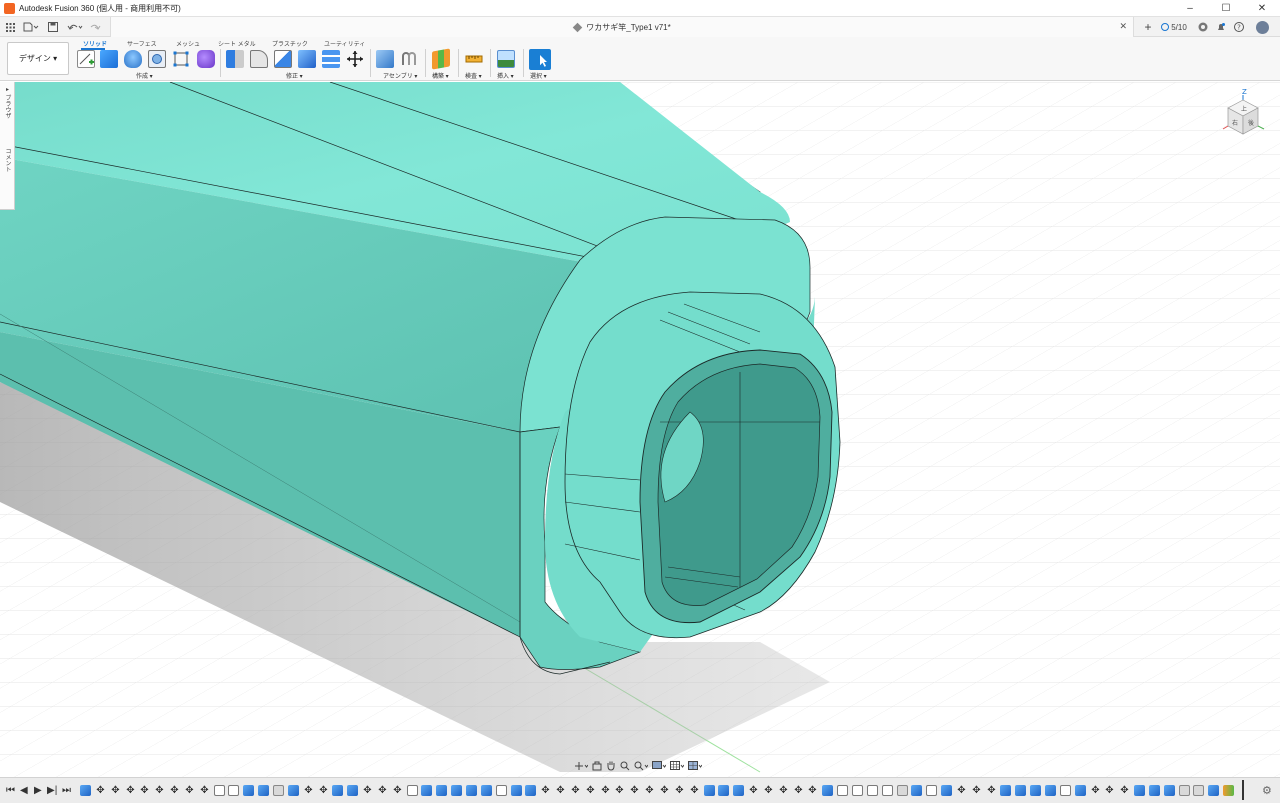  I want to click on timeline-go-start-button: ⏮, so click(10, 790).